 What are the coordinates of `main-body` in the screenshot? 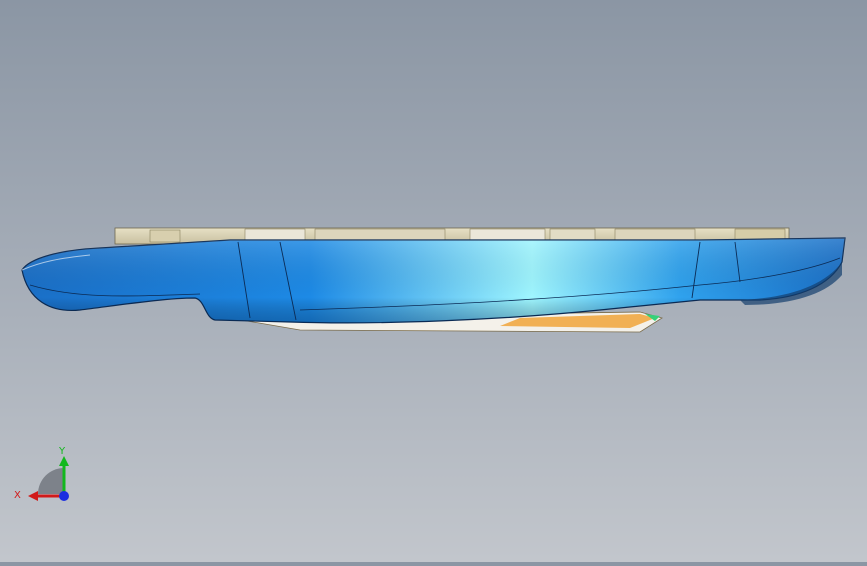 It's located at (433, 280).